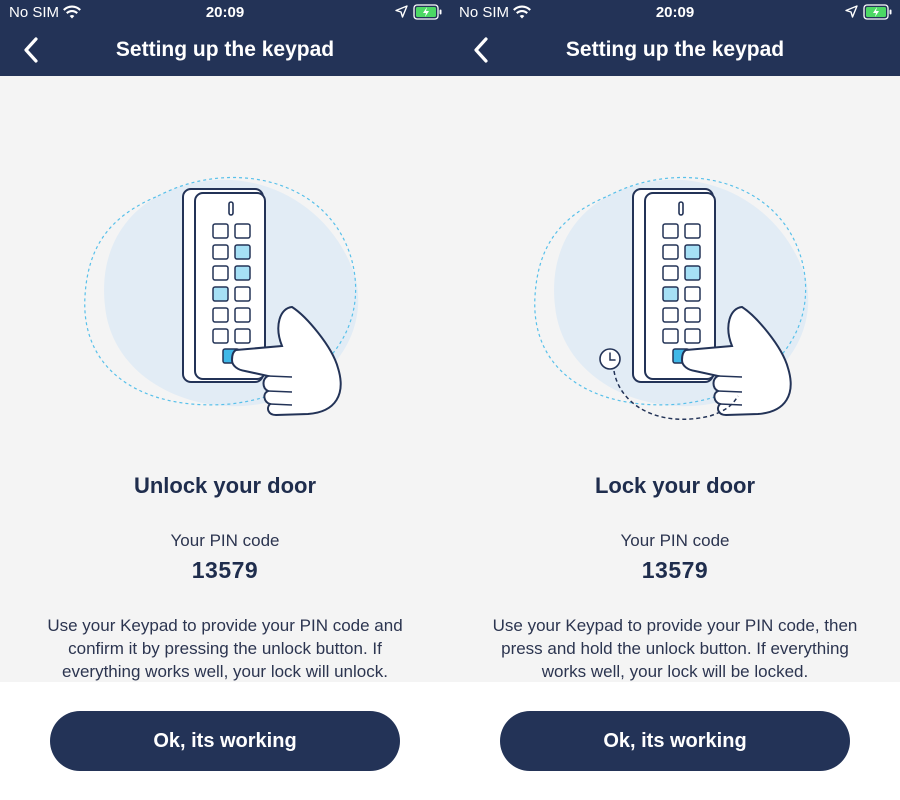 This screenshot has height=800, width=900. What do you see at coordinates (225, 485) in the screenshot?
I see `page-title: Unlock your door` at bounding box center [225, 485].